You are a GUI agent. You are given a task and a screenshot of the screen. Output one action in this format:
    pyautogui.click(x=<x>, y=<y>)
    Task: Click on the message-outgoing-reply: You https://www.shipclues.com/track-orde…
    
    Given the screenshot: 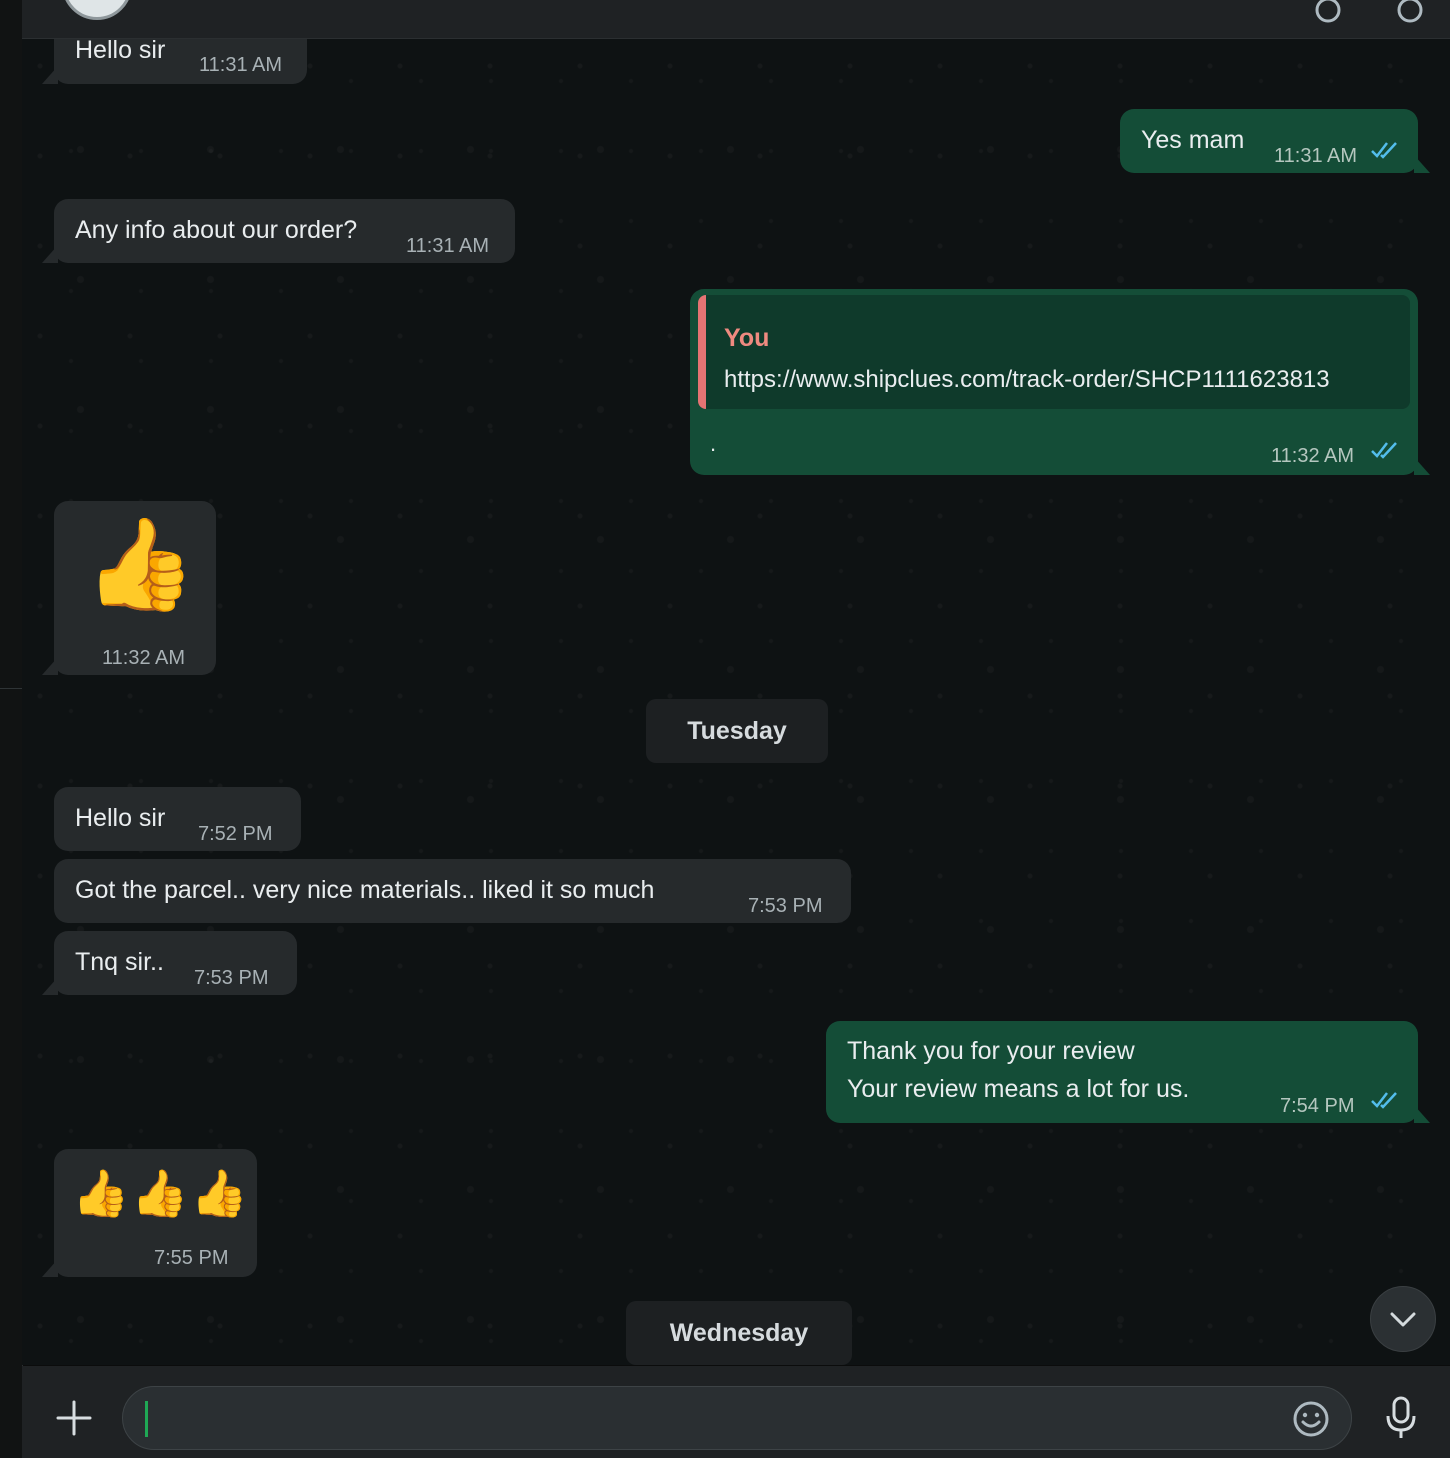 What is the action you would take?
    pyautogui.click(x=1060, y=382)
    